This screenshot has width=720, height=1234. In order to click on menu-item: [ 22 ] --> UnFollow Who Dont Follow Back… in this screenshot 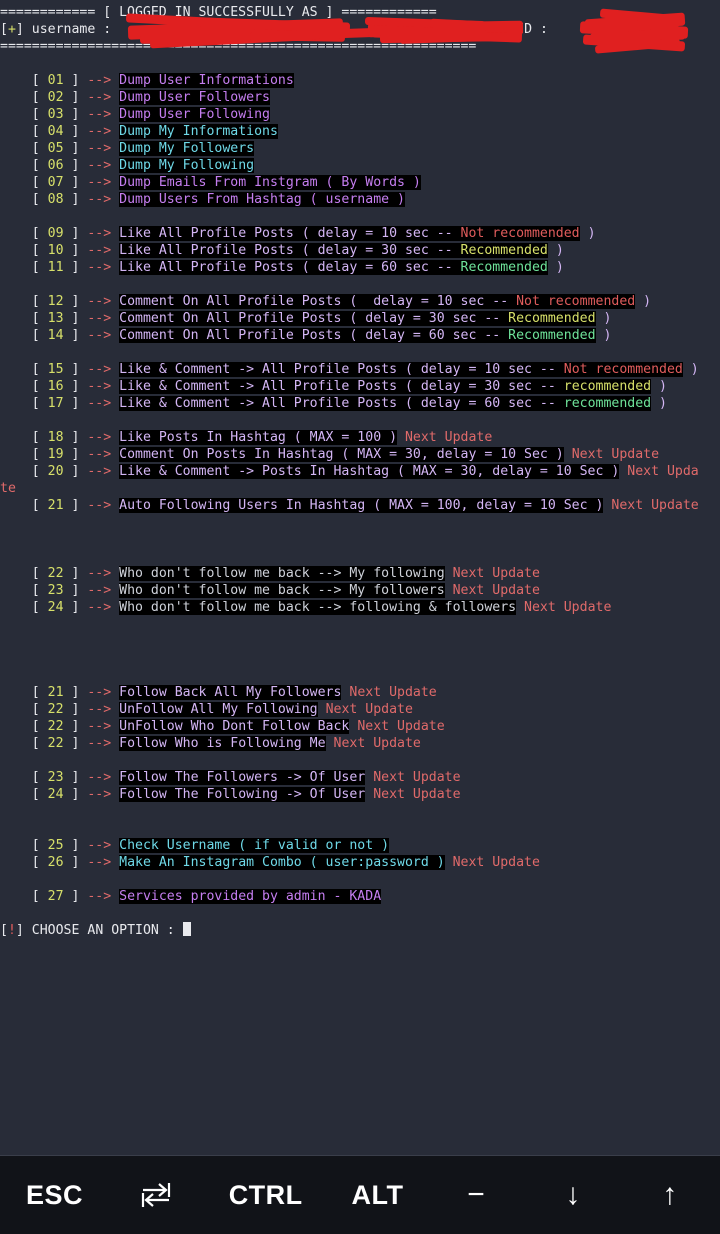, I will do `click(360, 726)`.